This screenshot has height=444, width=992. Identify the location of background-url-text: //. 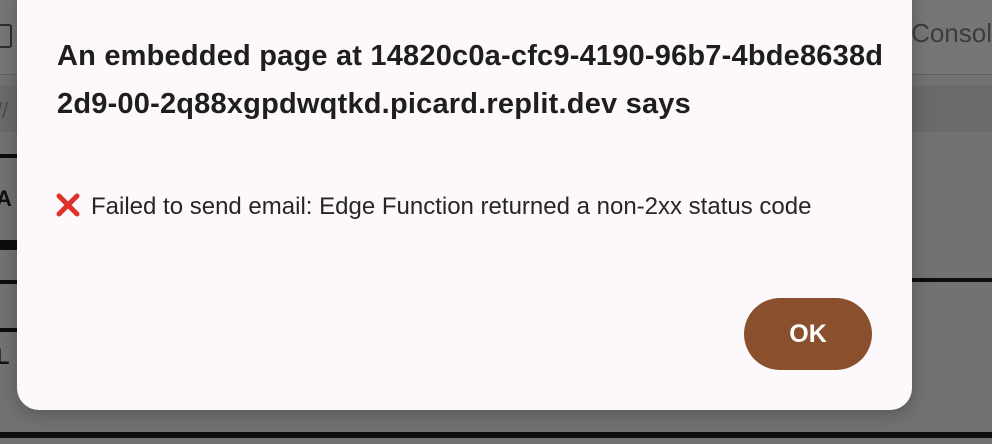
(4, 110).